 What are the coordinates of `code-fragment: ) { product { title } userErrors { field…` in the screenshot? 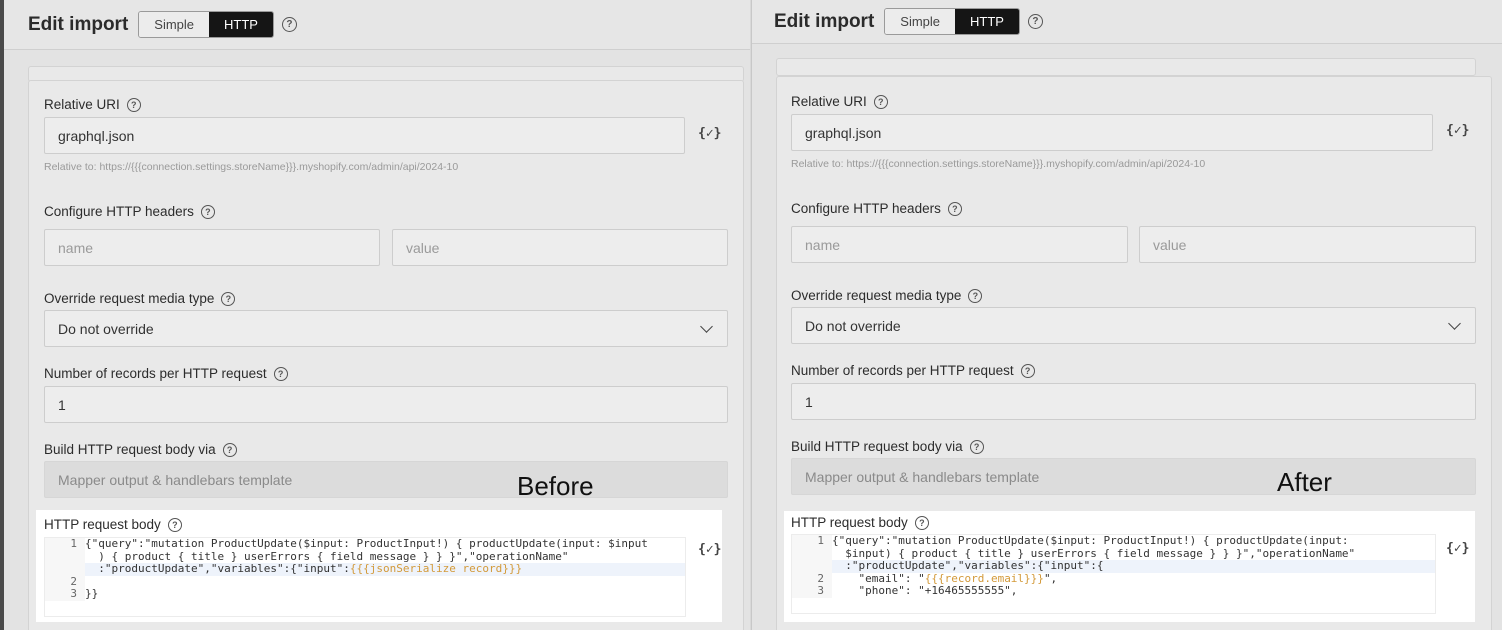 It's located at (327, 556).